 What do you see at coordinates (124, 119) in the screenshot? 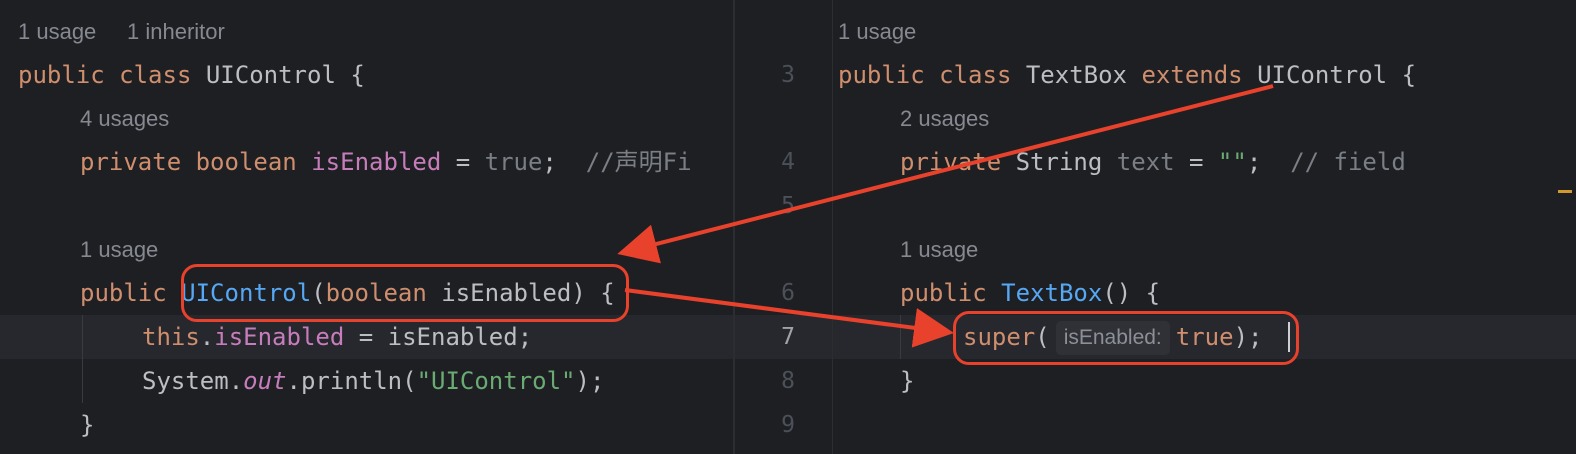
I see `usages-hint: 4 usages` at bounding box center [124, 119].